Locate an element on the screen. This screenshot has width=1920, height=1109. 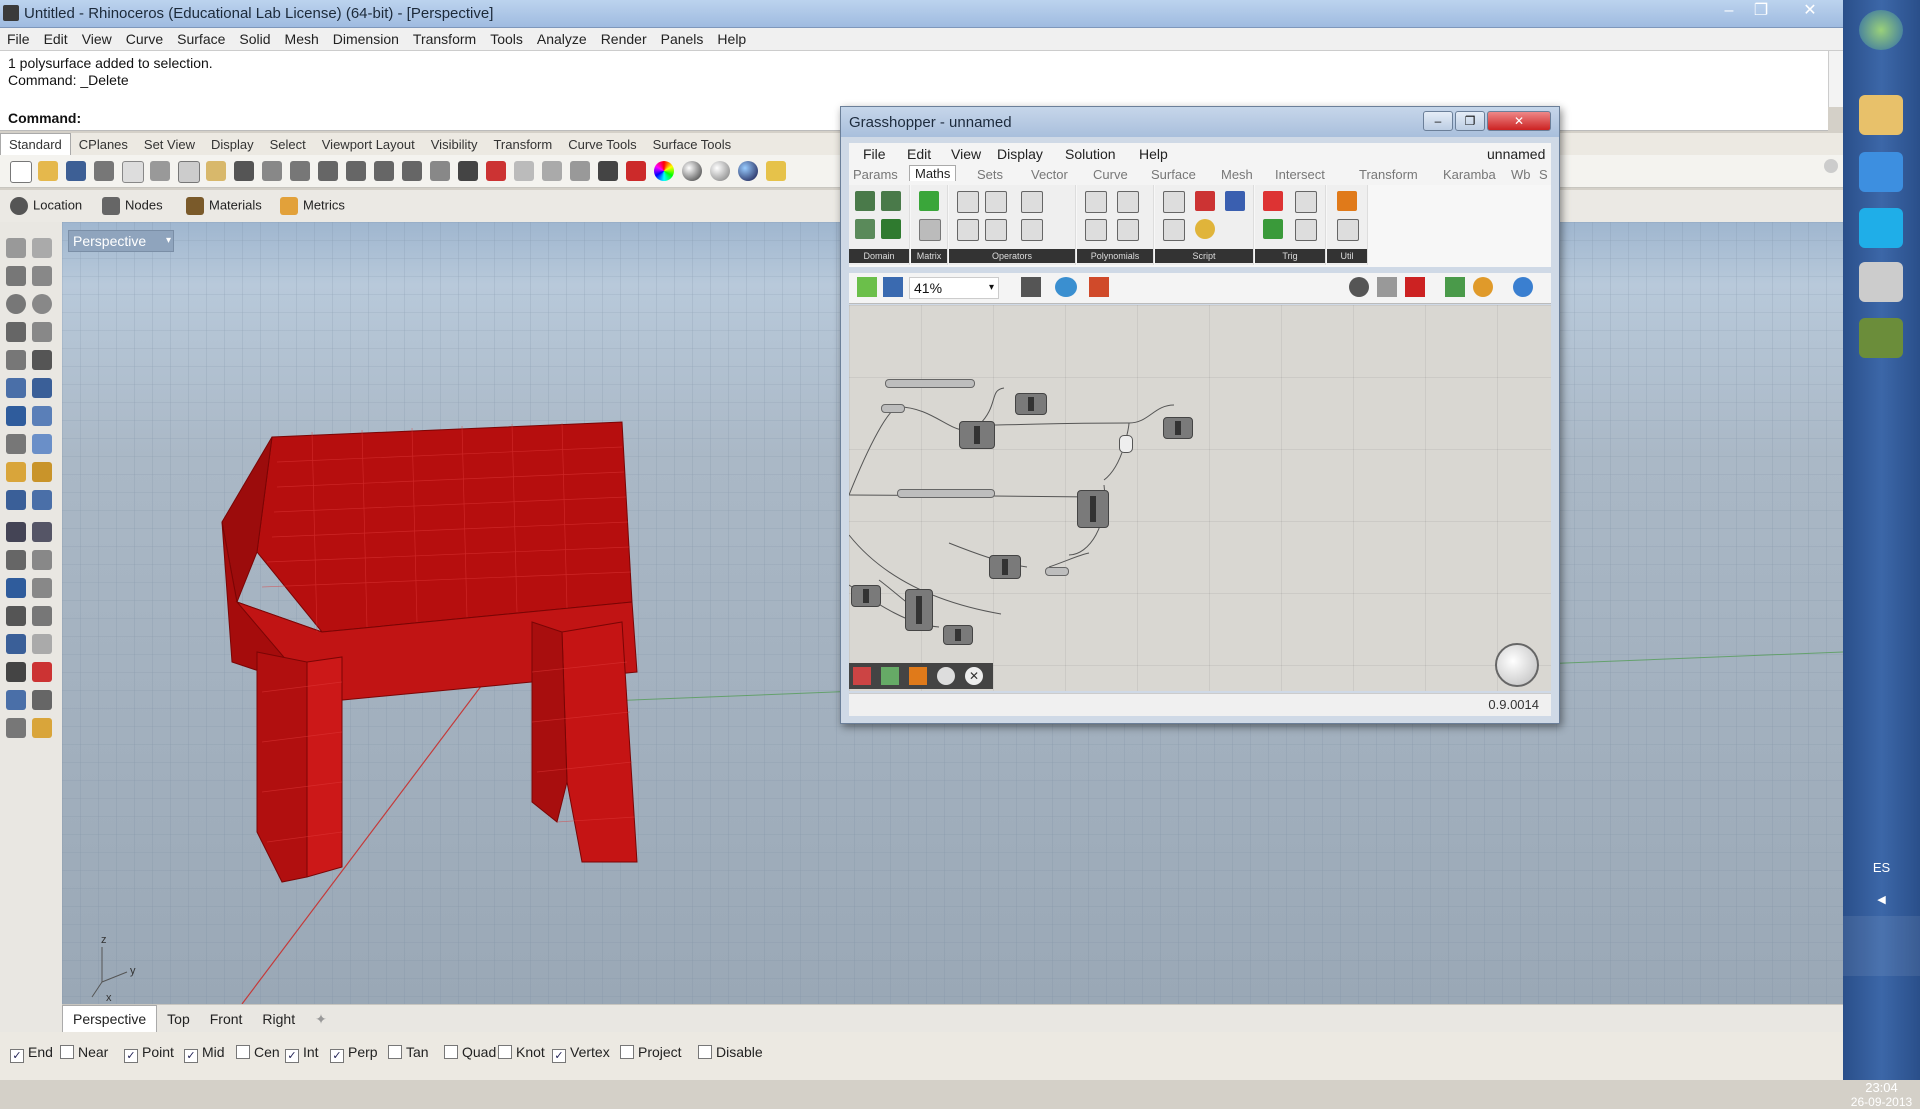
python-script-icon is located at coordinates (1205, 229).